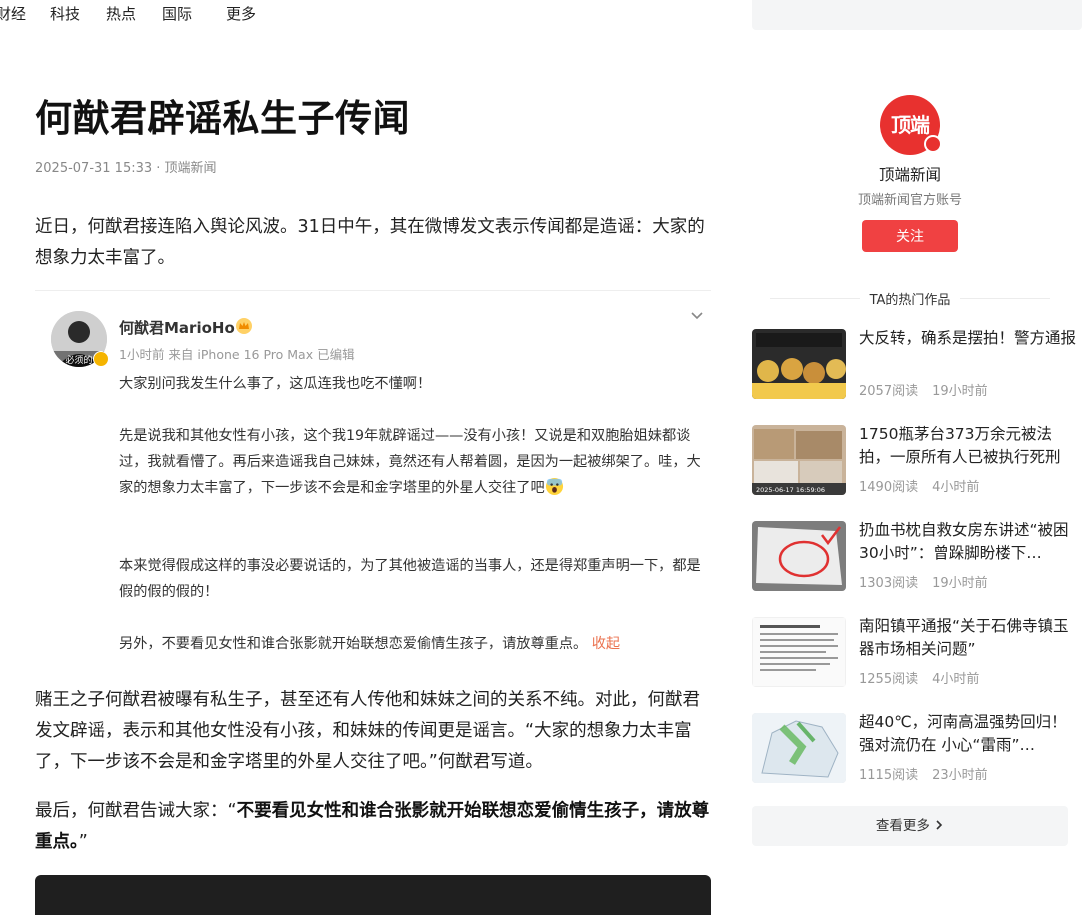  I want to click on hot-item: 大反转，确系是摆拍！警方通报 2057阅读 19小时前, so click(917, 365).